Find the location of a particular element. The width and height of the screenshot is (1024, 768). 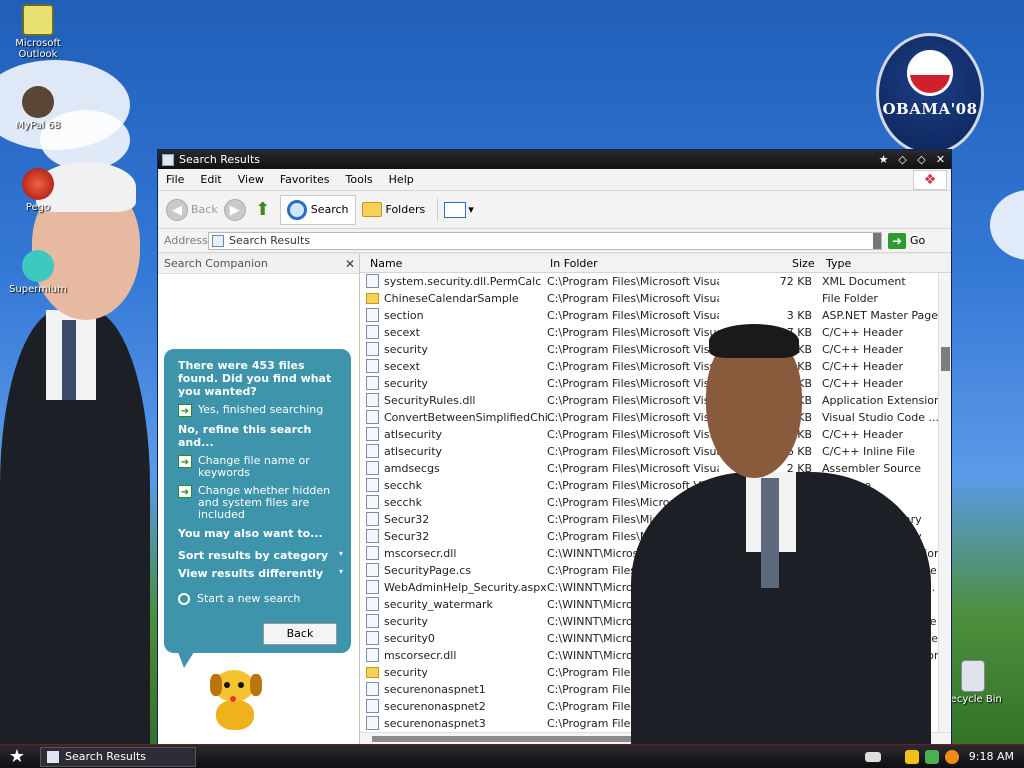

address-field: Search Results is located at coordinates (545, 240).